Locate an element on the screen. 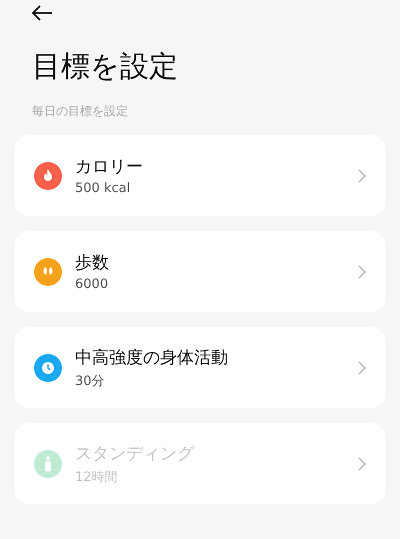 This screenshot has height=539, width=400. goal-card: カロリー 500 kcal is located at coordinates (200, 175).